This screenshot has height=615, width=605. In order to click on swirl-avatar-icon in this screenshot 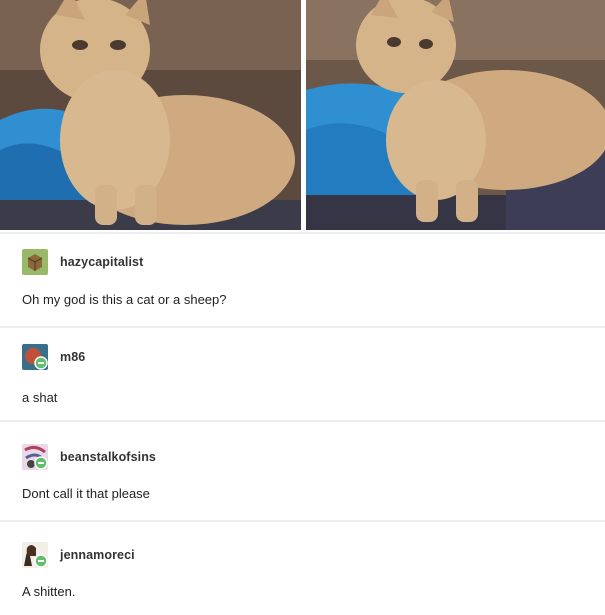, I will do `click(35, 457)`.